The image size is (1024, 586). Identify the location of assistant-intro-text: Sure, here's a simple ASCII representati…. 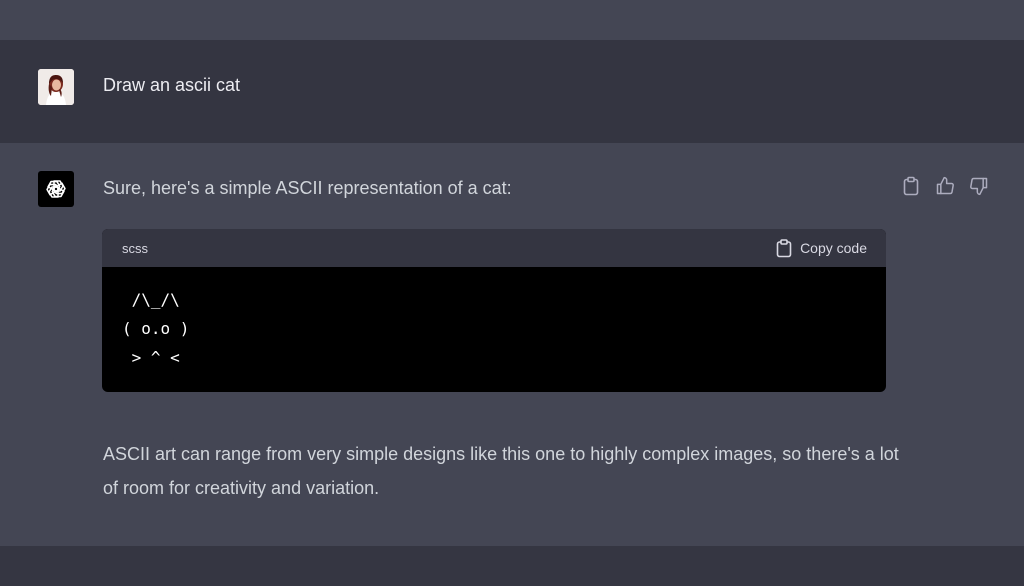
(307, 188).